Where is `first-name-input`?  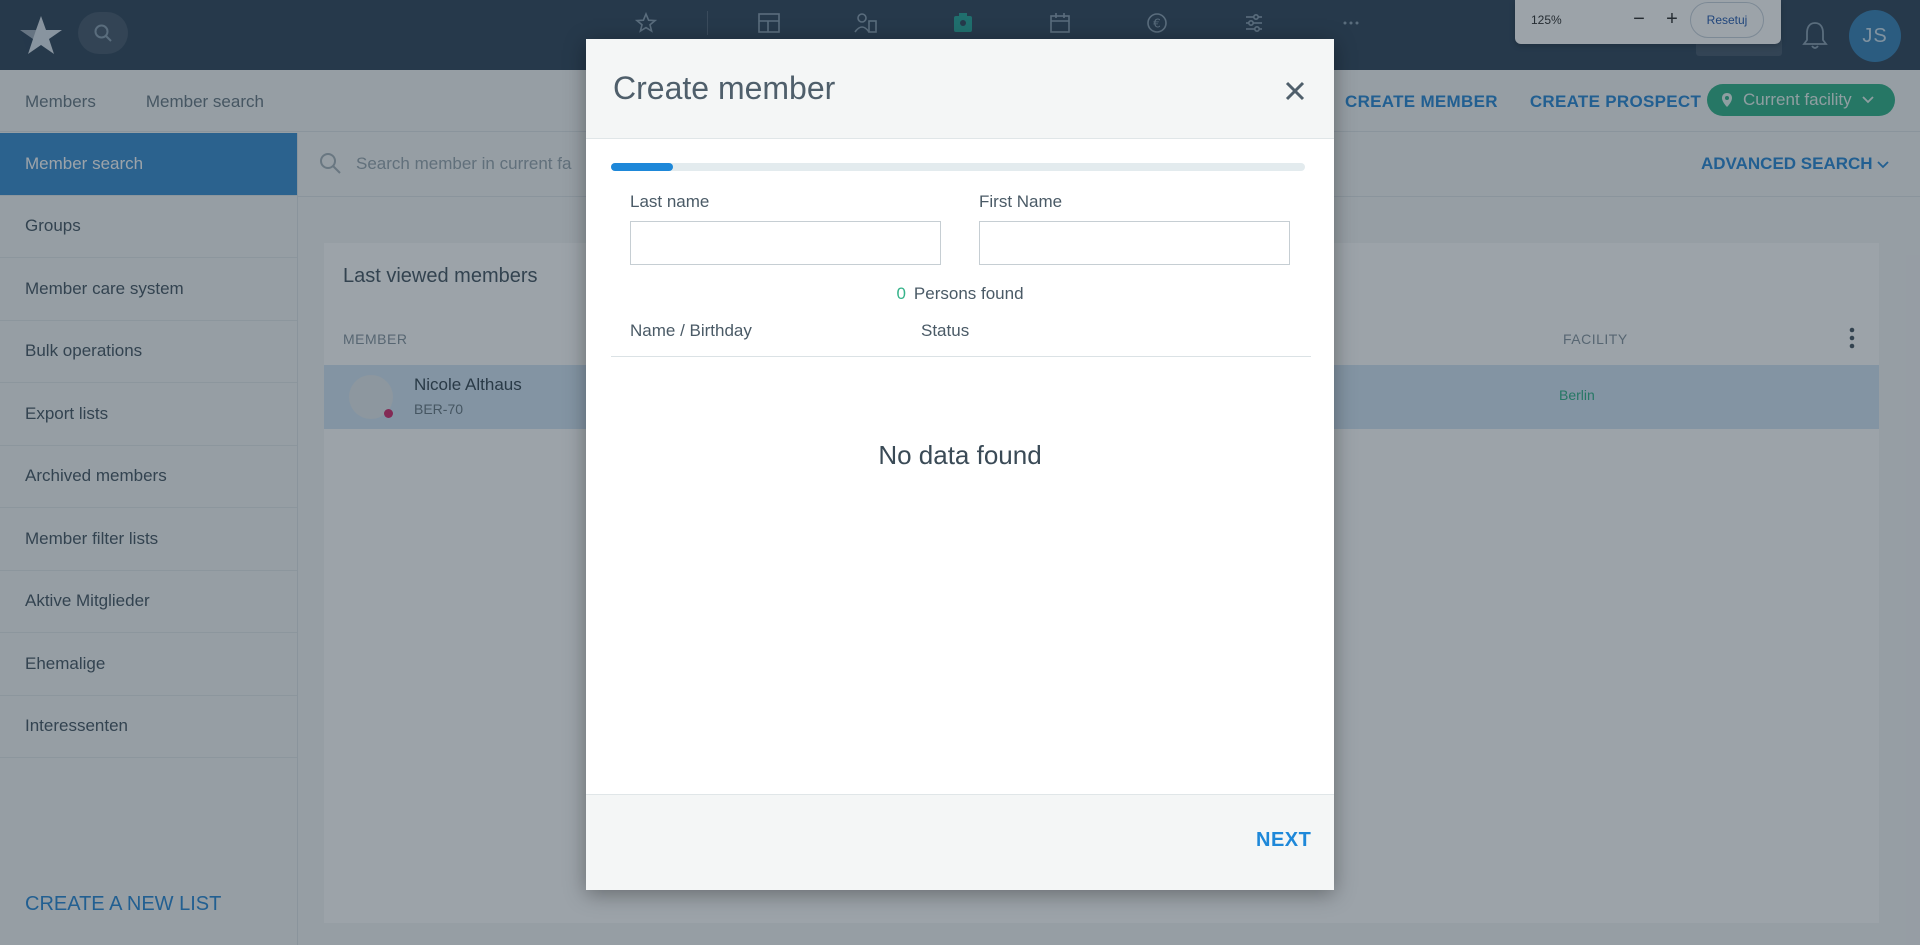
first-name-input is located at coordinates (1134, 243).